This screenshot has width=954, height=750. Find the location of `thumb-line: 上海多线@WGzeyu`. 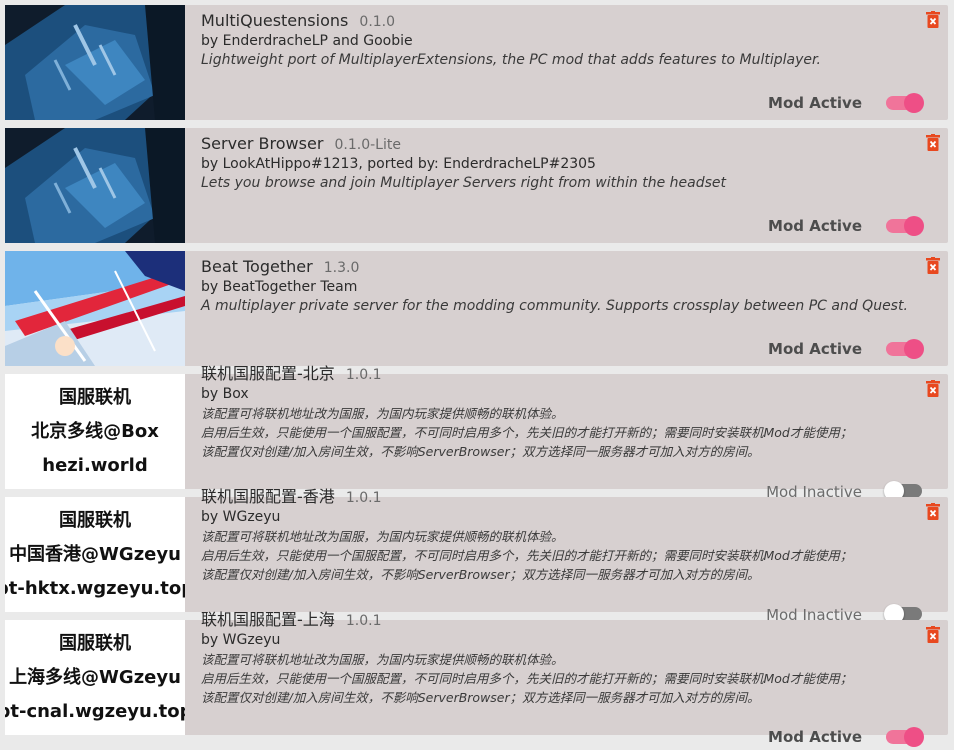

thumb-line: 上海多线@WGzeyu is located at coordinates (95, 677).